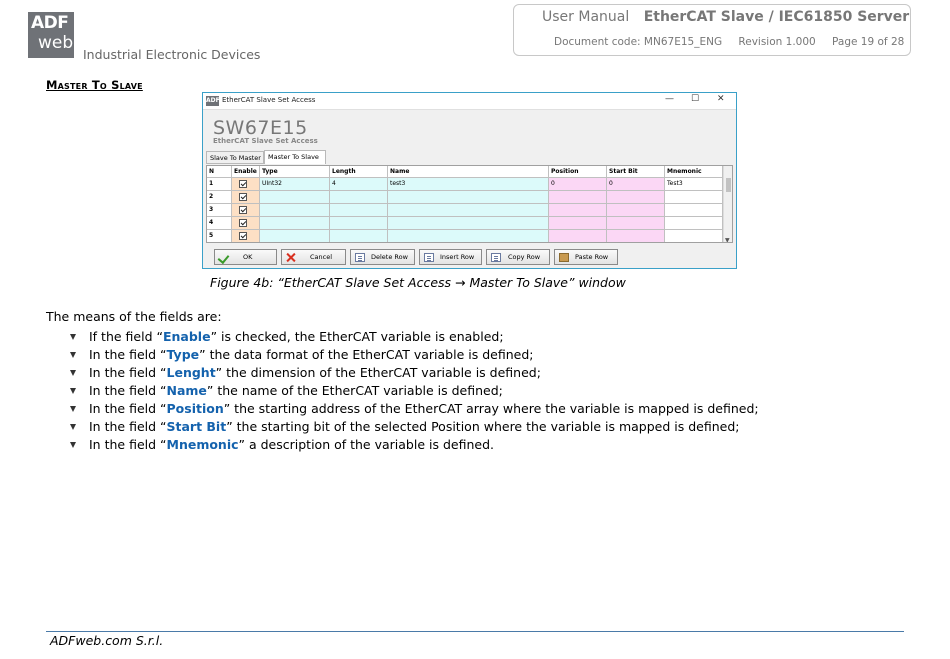 This screenshot has width=950, height=659. What do you see at coordinates (586, 17) in the screenshot?
I see `manual-label: User Manual` at bounding box center [586, 17].